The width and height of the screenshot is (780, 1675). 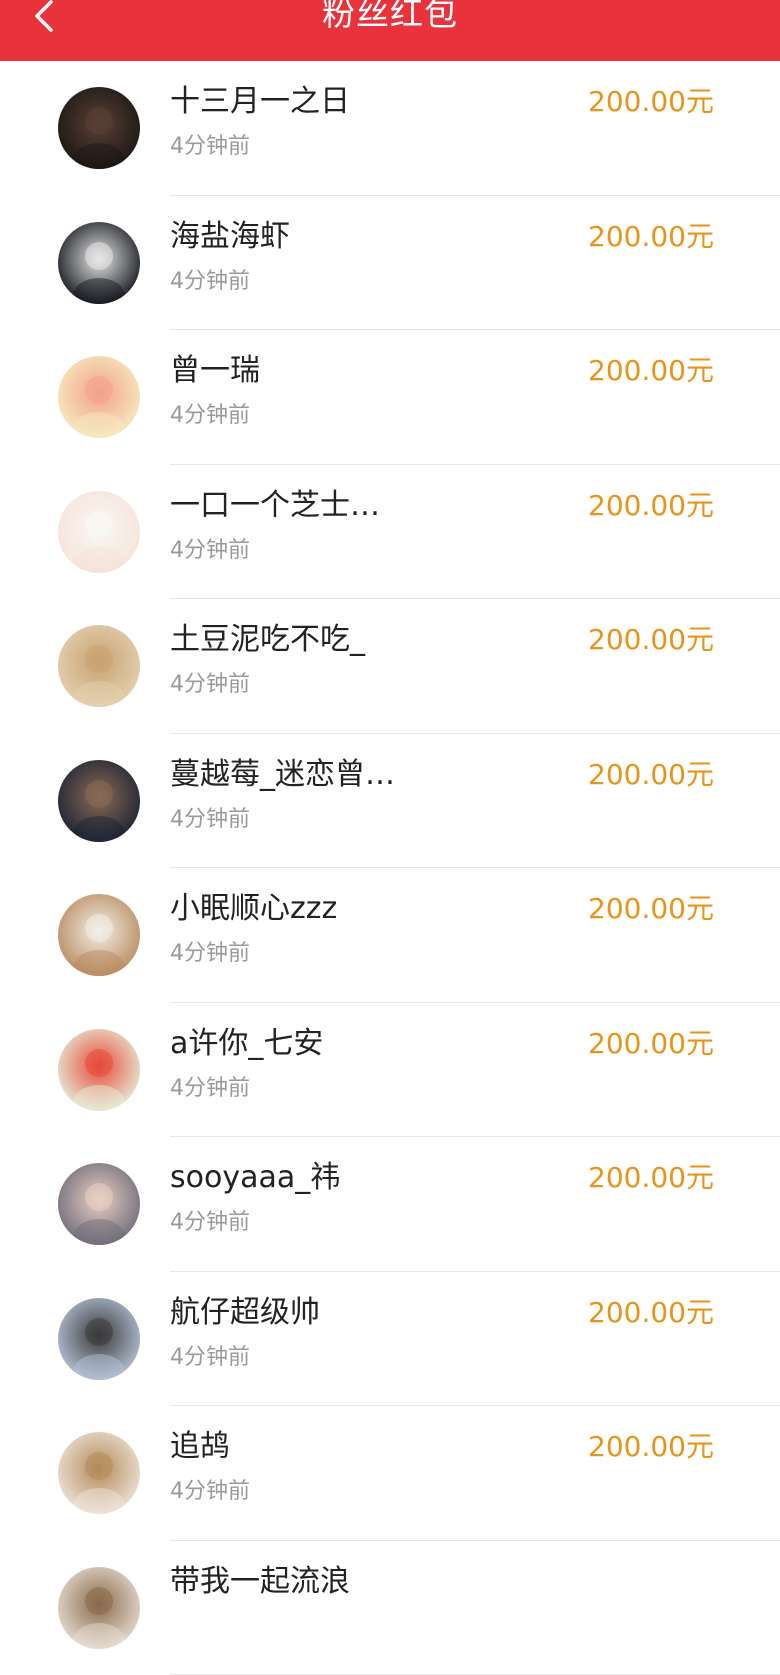 What do you see at coordinates (260, 102) in the screenshot?
I see `user-name: 十三月一之日` at bounding box center [260, 102].